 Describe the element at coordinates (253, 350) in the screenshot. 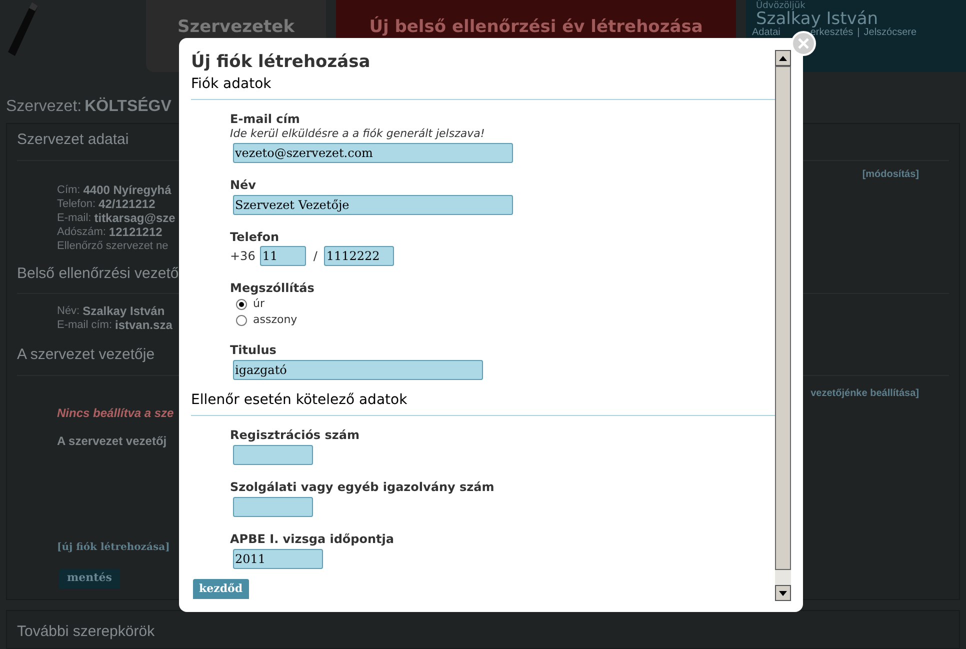

I see `field-label: Titulus` at that location.